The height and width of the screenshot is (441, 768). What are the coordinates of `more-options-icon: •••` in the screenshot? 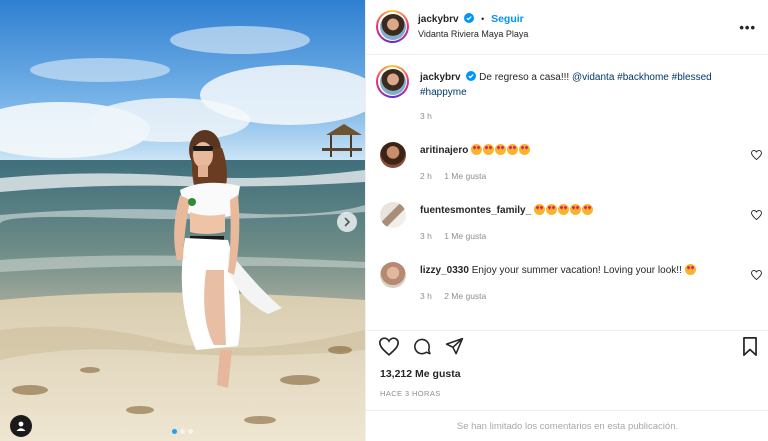 It's located at (747, 27).